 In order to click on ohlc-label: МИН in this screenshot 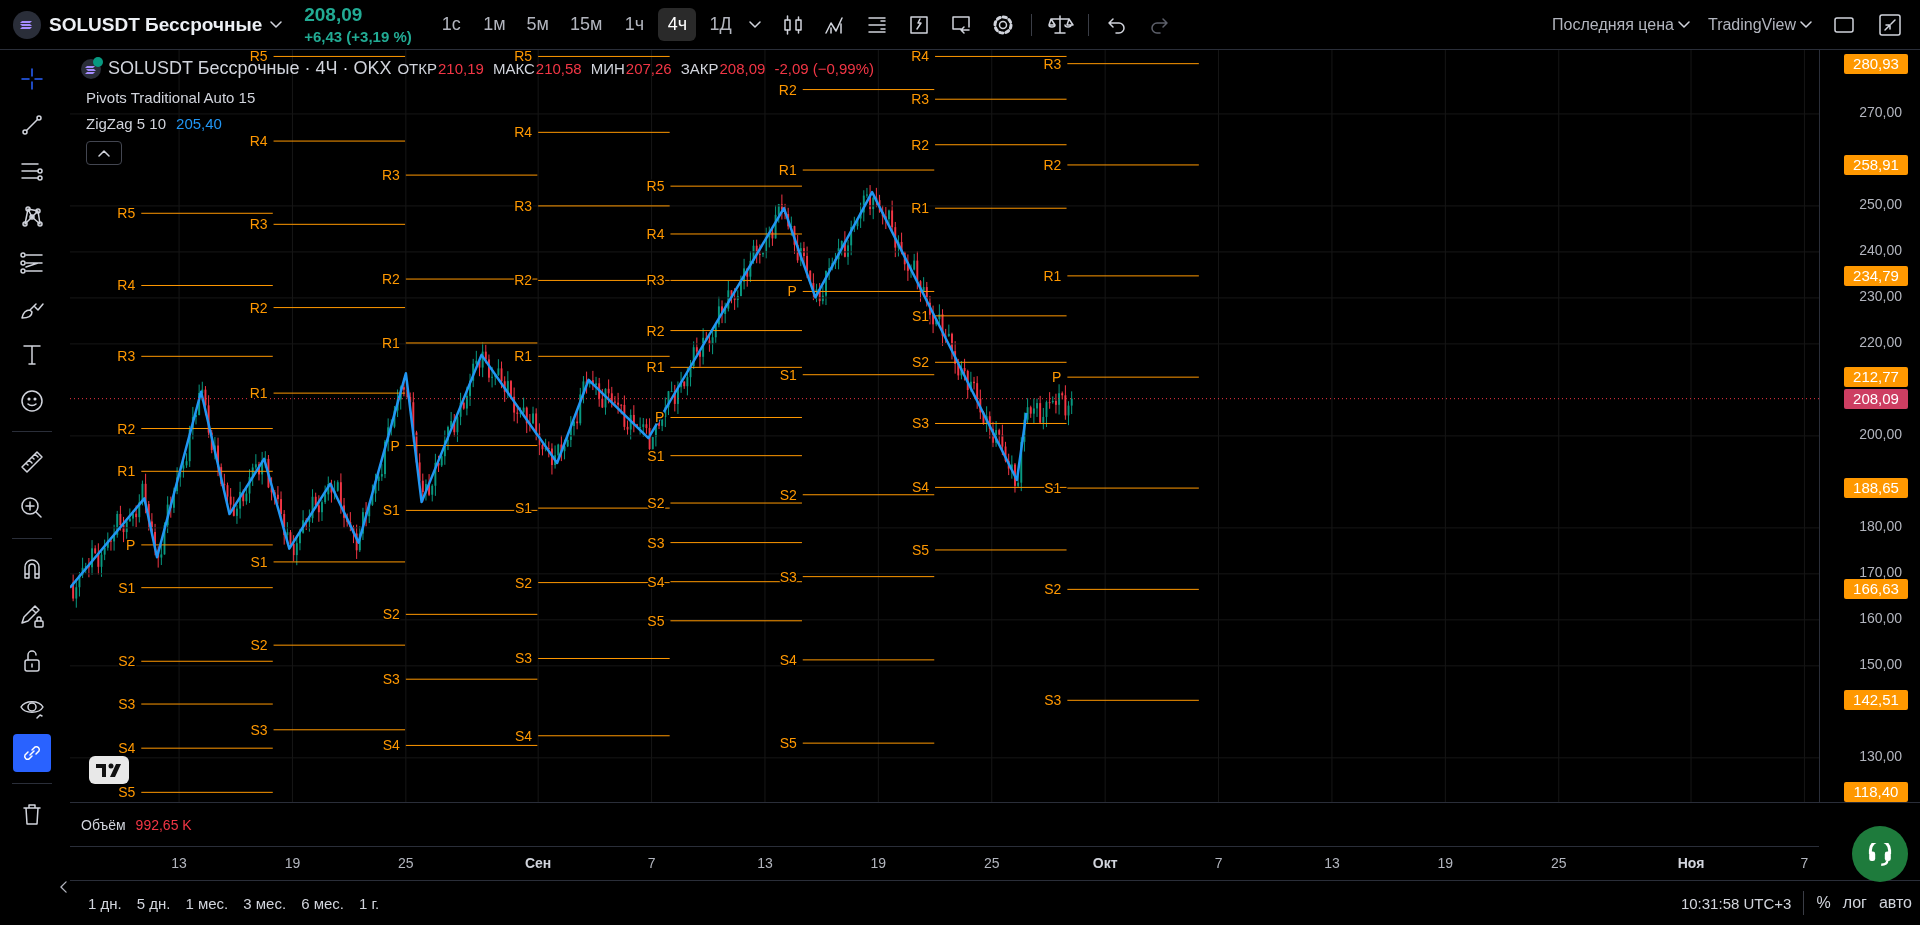, I will do `click(607, 68)`.